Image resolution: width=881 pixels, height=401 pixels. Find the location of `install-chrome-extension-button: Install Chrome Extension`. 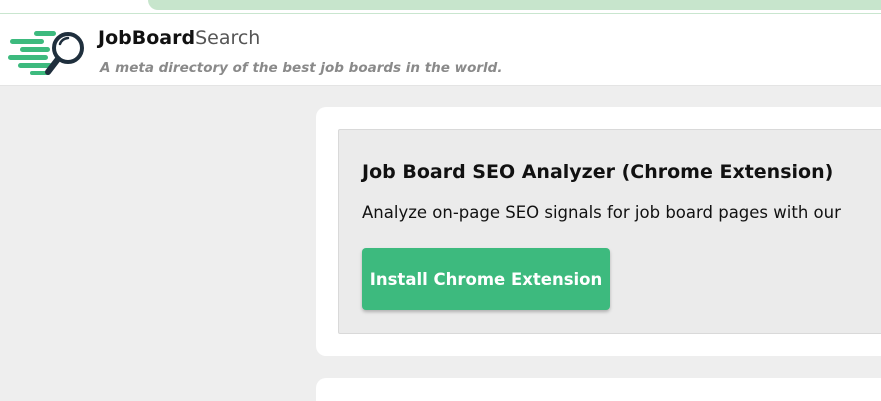

install-chrome-extension-button: Install Chrome Extension is located at coordinates (486, 279).